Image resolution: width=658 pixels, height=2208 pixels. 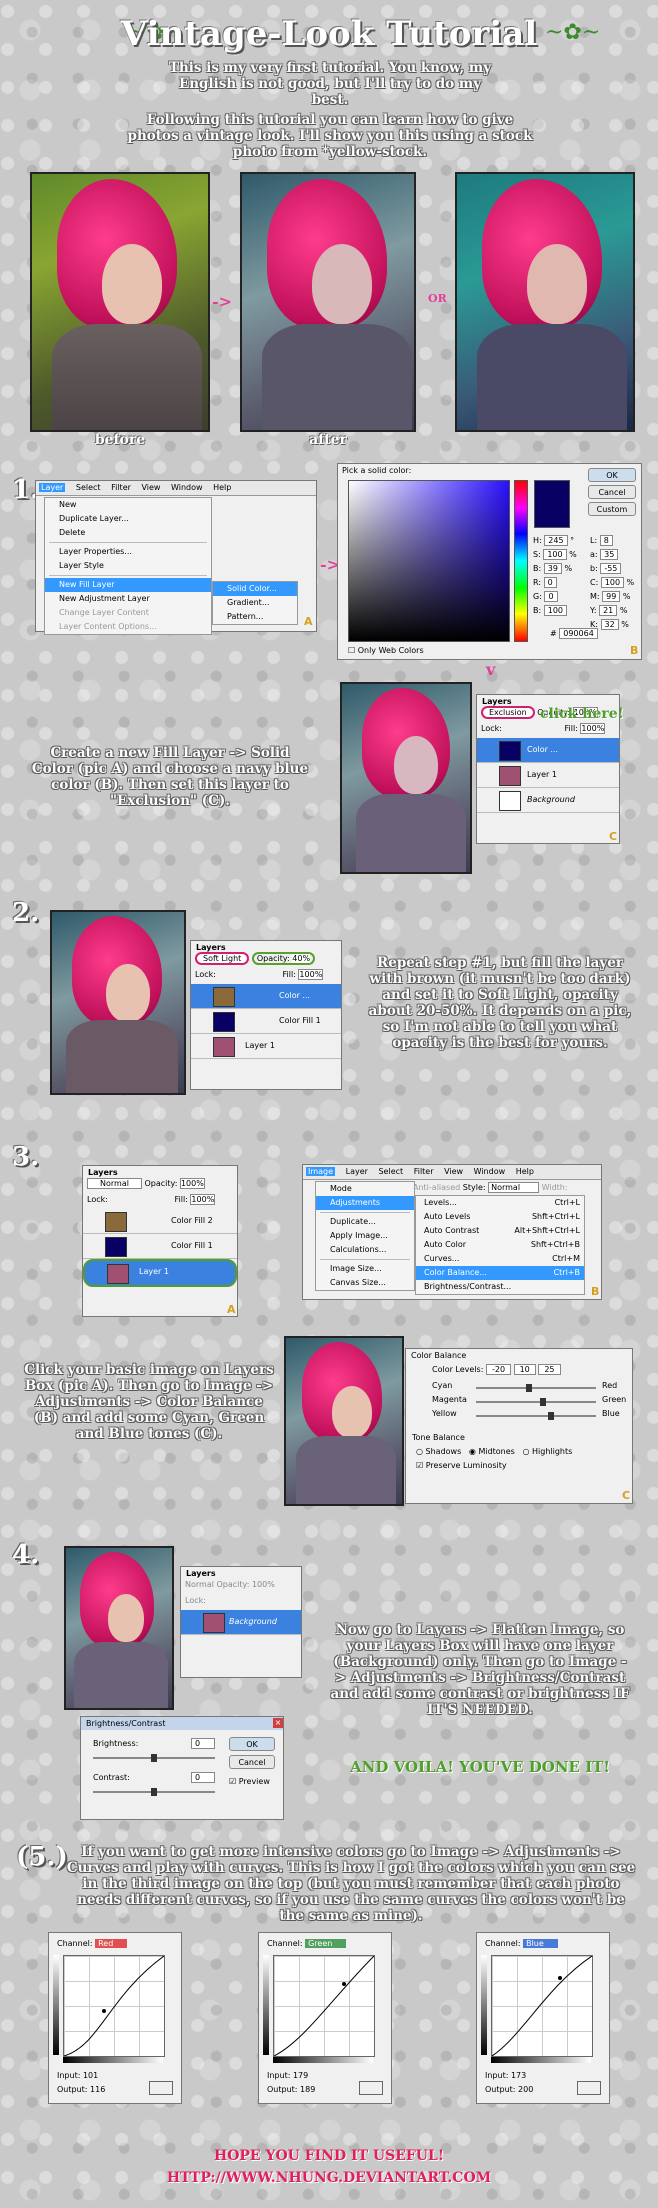 I want to click on field-b: B: 39 %, so click(x=553, y=568).